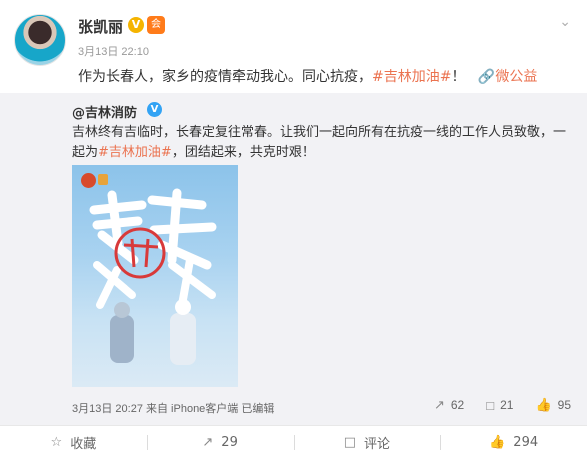 The width and height of the screenshot is (587, 458). What do you see at coordinates (507, 405) in the screenshot?
I see `repost-comment-count: 21` at bounding box center [507, 405].